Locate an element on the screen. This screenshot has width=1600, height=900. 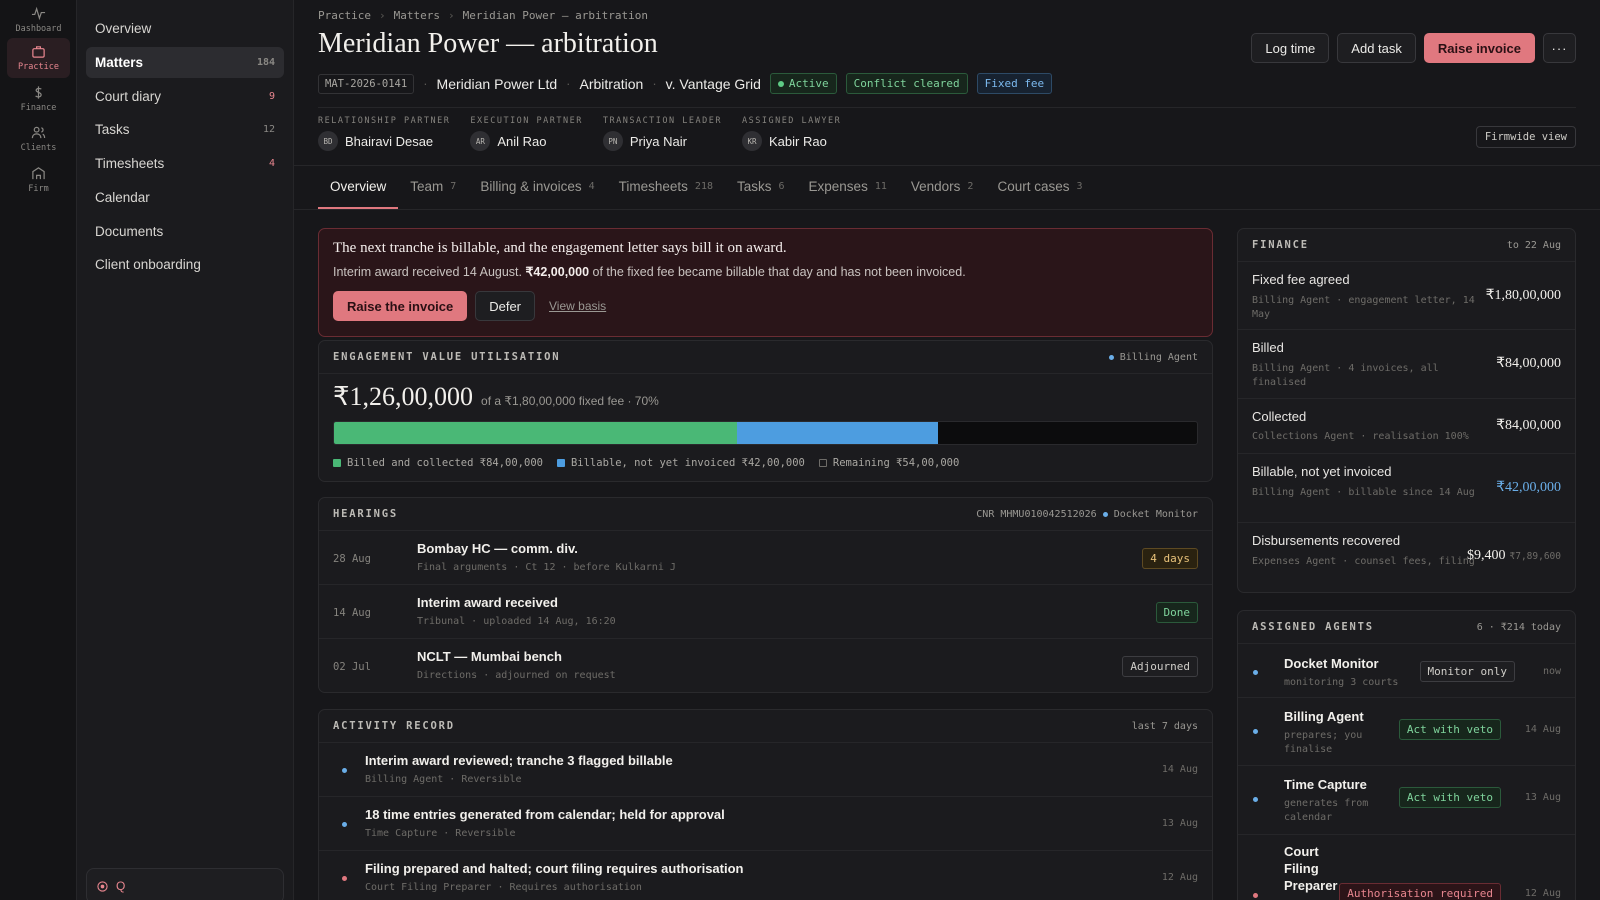
tab-count: 3 is located at coordinates (1079, 186).